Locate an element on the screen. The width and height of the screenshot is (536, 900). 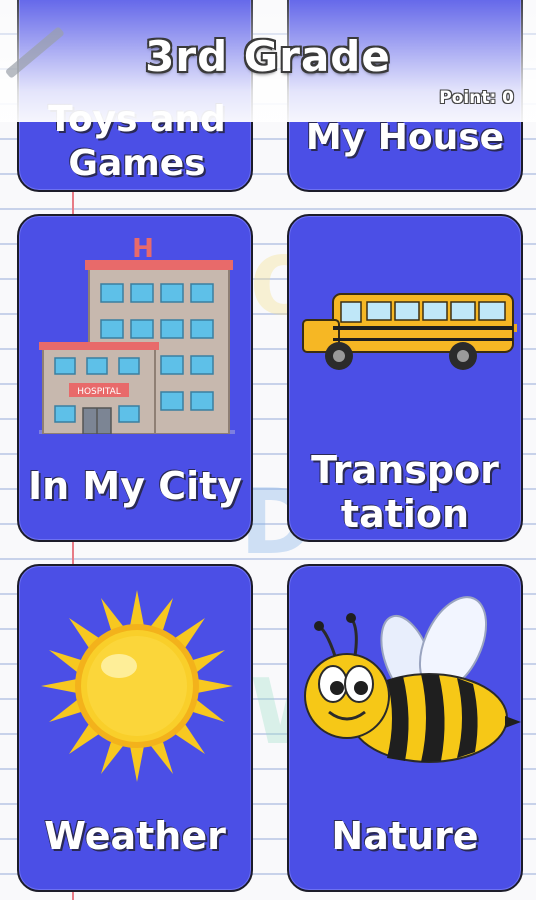
header-bar: 3rd Grade Point: 0 is located at coordinates (268, 61).